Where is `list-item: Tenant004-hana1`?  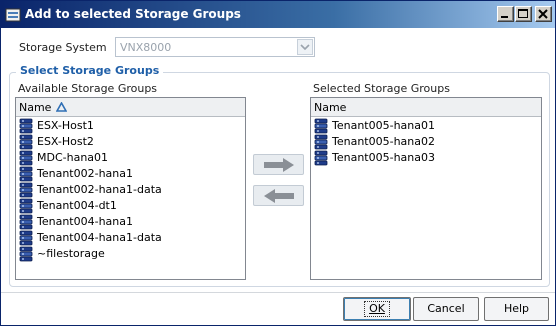 list-item: Tenant004-hana1 is located at coordinates (130, 222).